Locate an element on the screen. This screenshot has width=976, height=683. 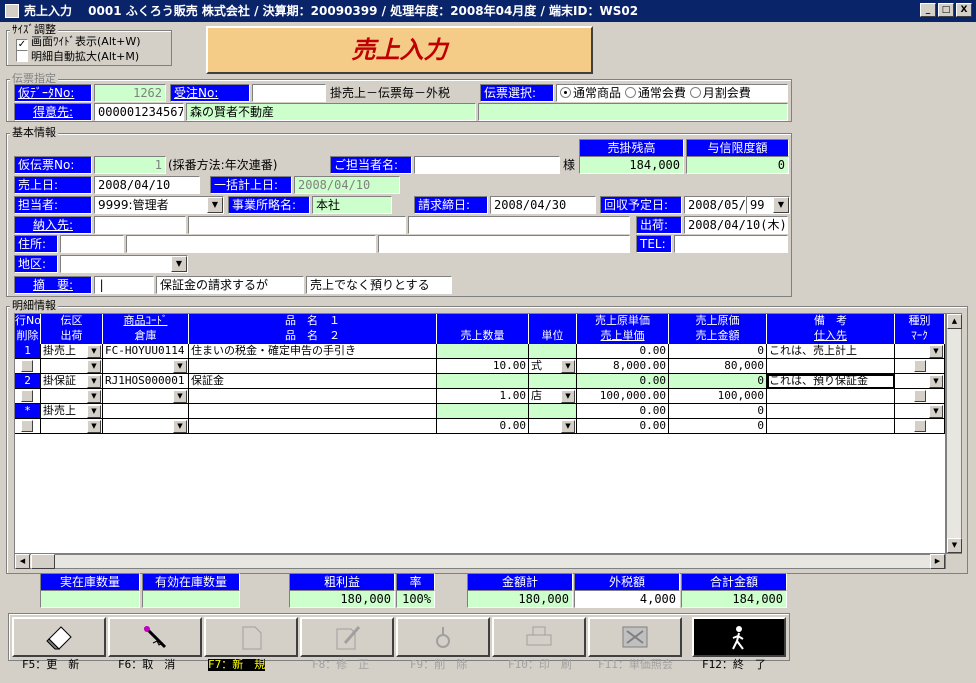
row3-cost: 0 is located at coordinates (718, 411).